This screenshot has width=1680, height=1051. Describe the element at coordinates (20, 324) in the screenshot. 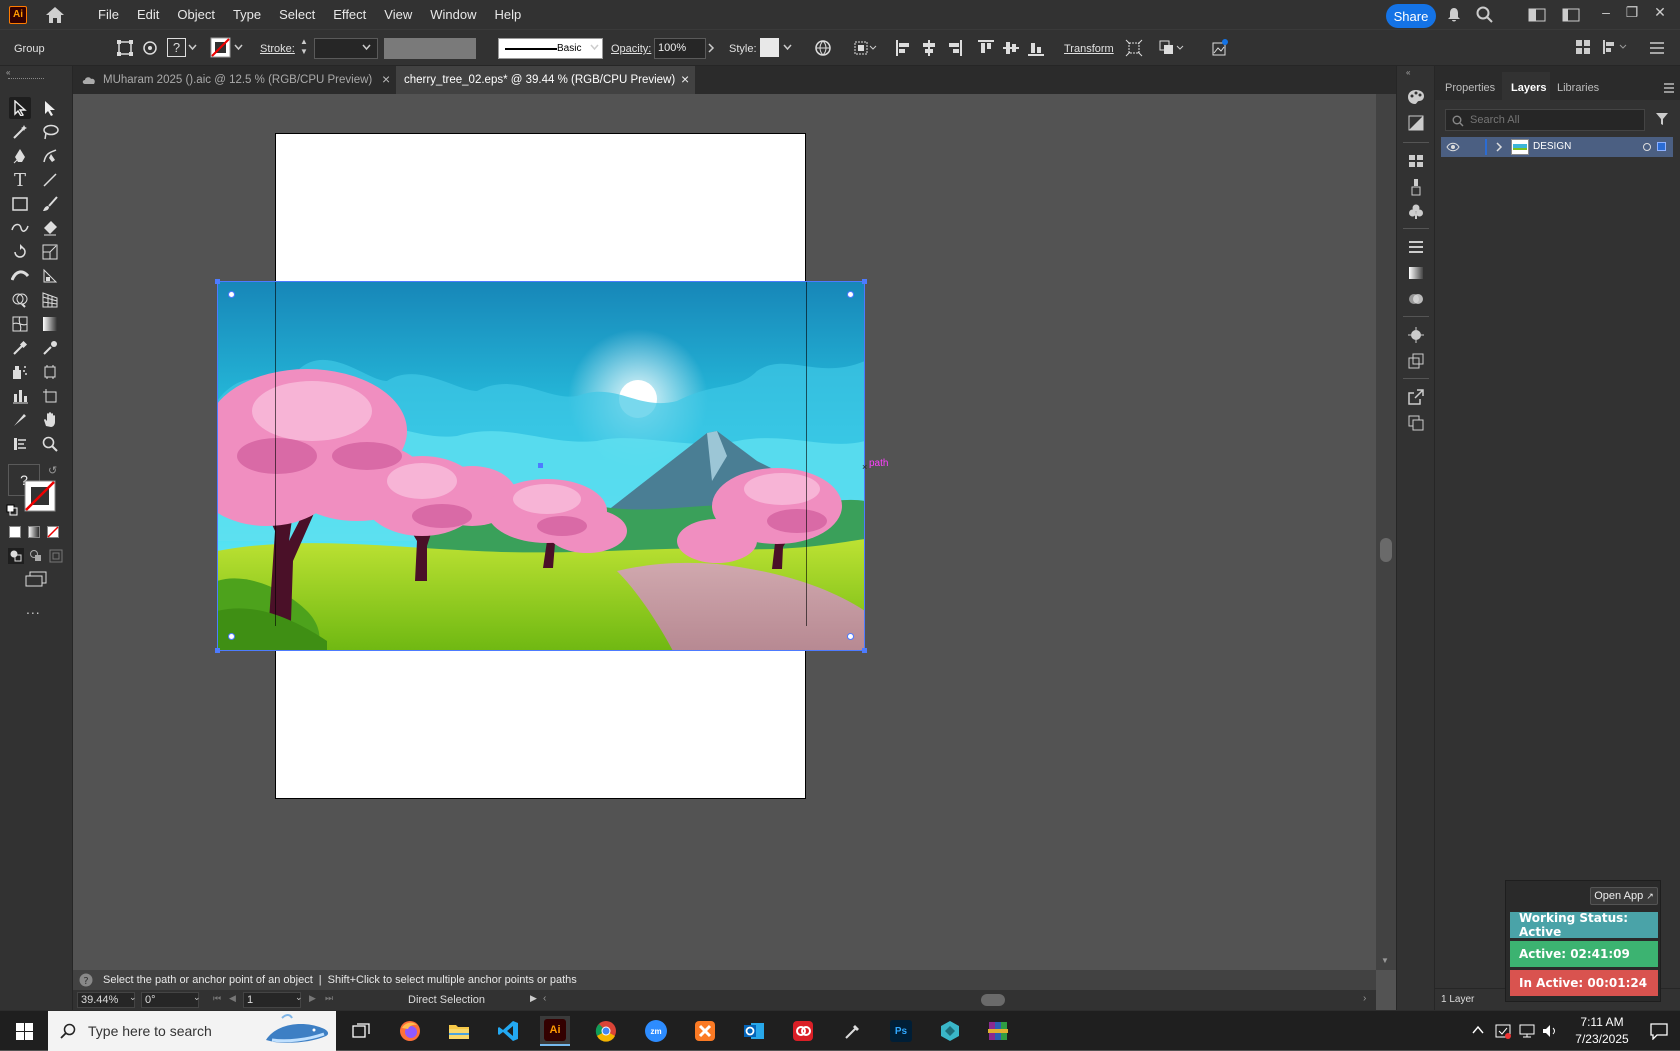

I see `mesh-tool-icon` at that location.